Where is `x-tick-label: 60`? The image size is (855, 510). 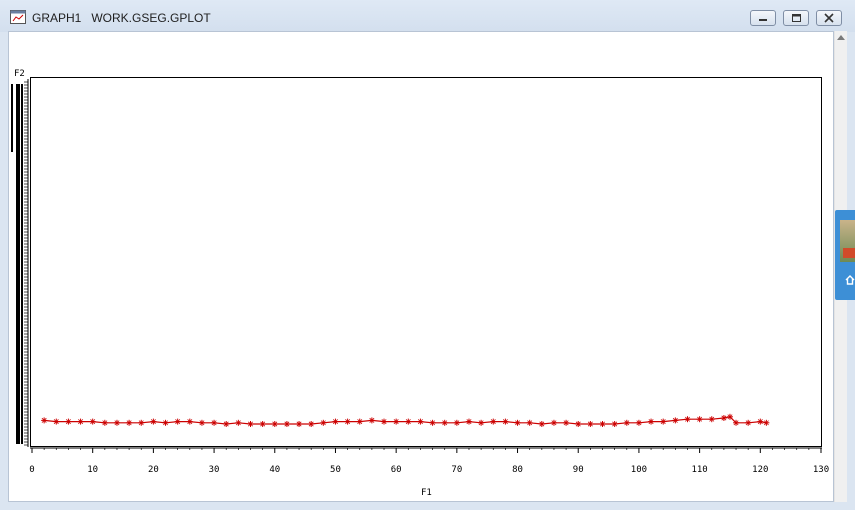
x-tick-label: 60 is located at coordinates (396, 470).